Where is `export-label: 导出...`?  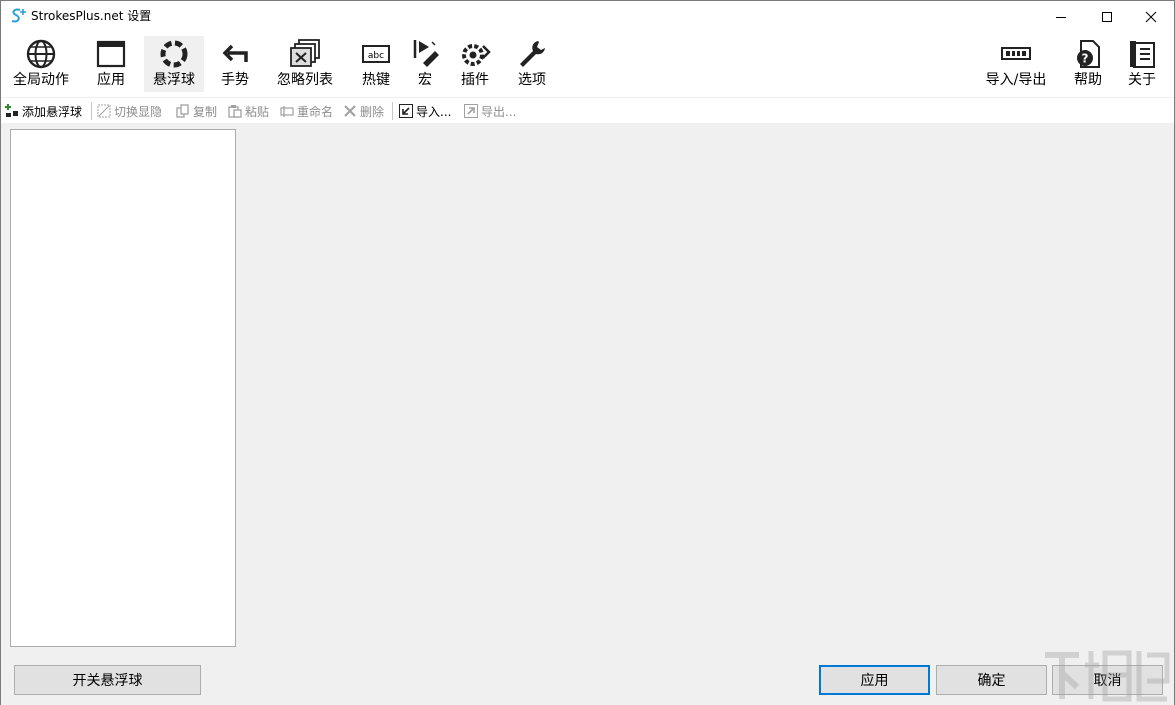
export-label: 导出... is located at coordinates (499, 111).